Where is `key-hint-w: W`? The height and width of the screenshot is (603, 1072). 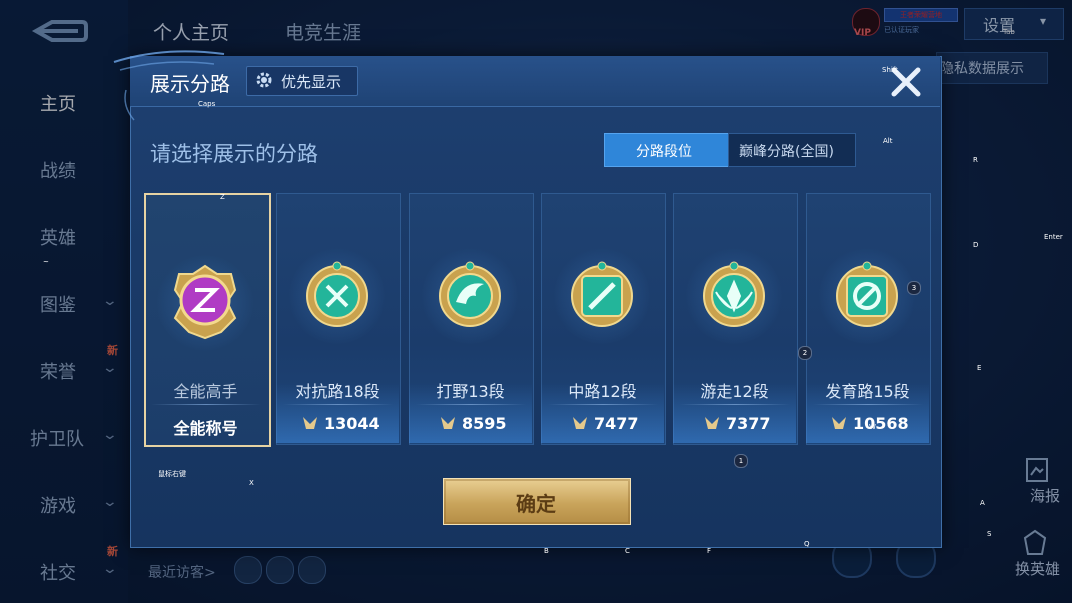
key-hint-w: W is located at coordinates (872, 427).